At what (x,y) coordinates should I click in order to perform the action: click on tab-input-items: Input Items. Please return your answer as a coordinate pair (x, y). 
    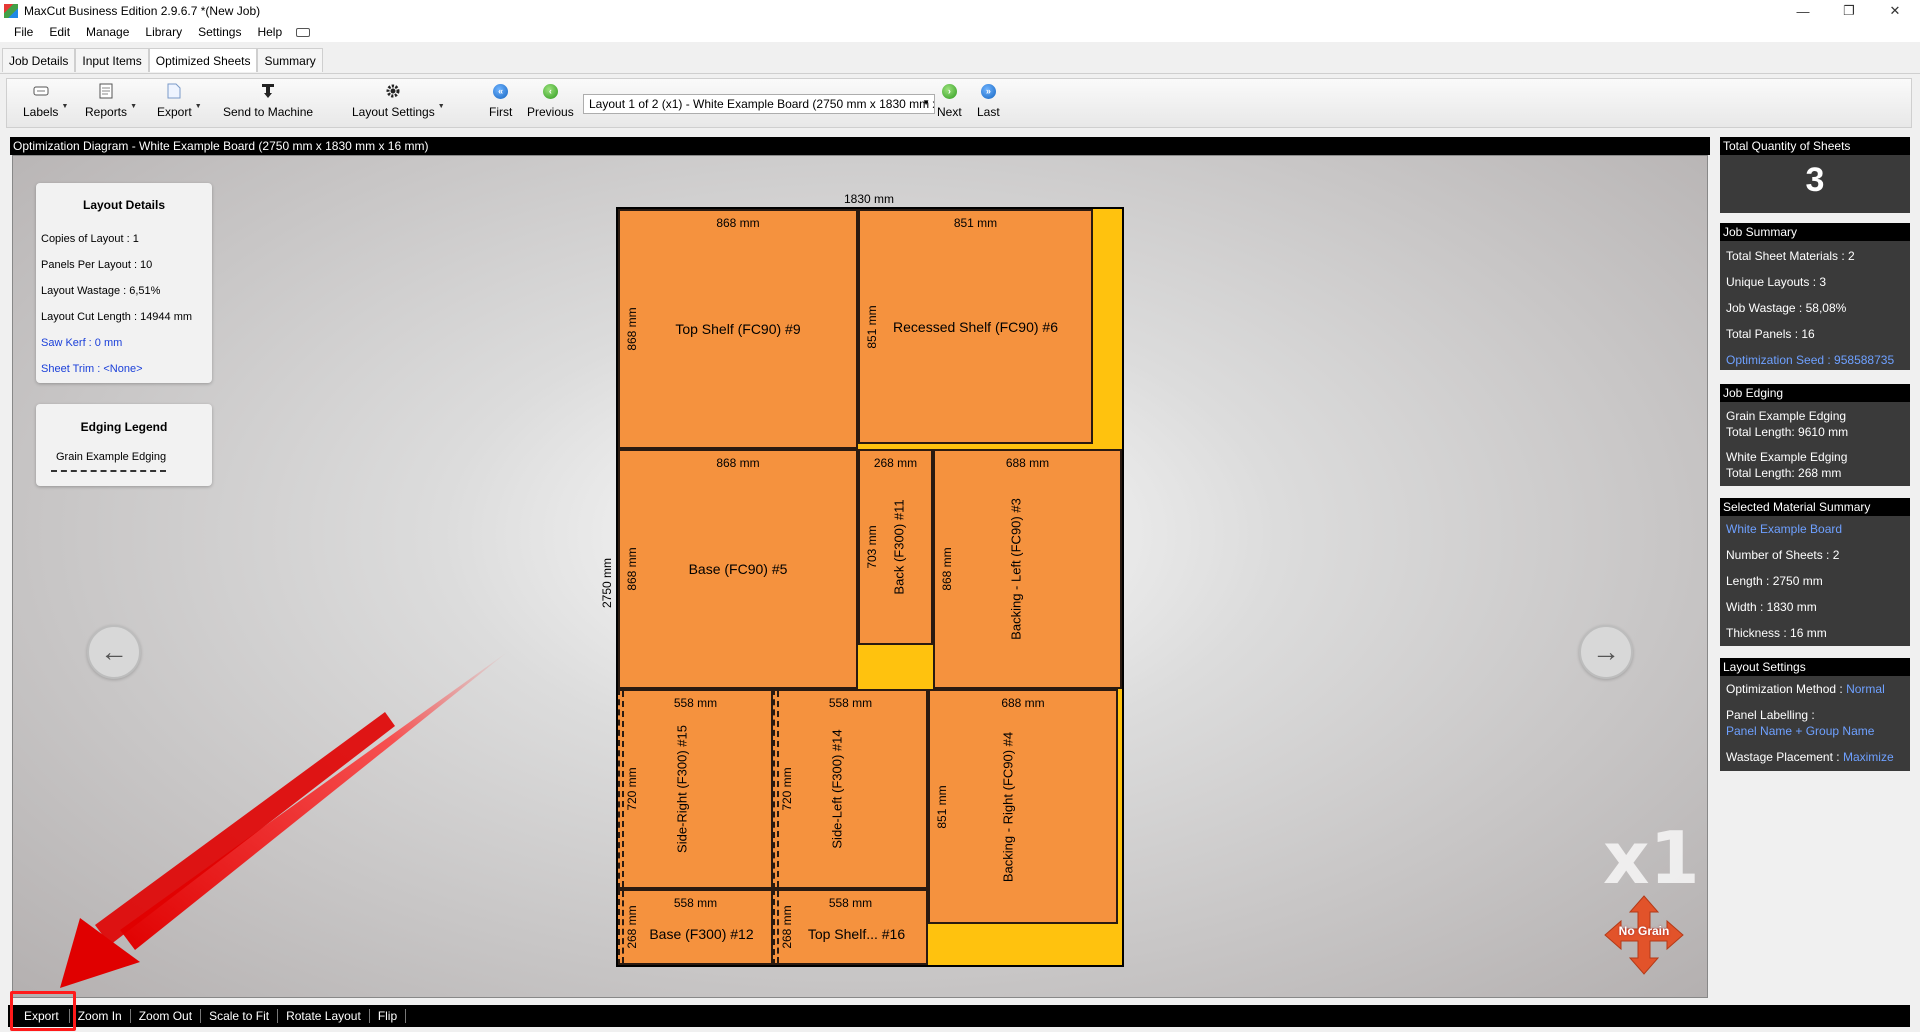
    Looking at the image, I should click on (112, 60).